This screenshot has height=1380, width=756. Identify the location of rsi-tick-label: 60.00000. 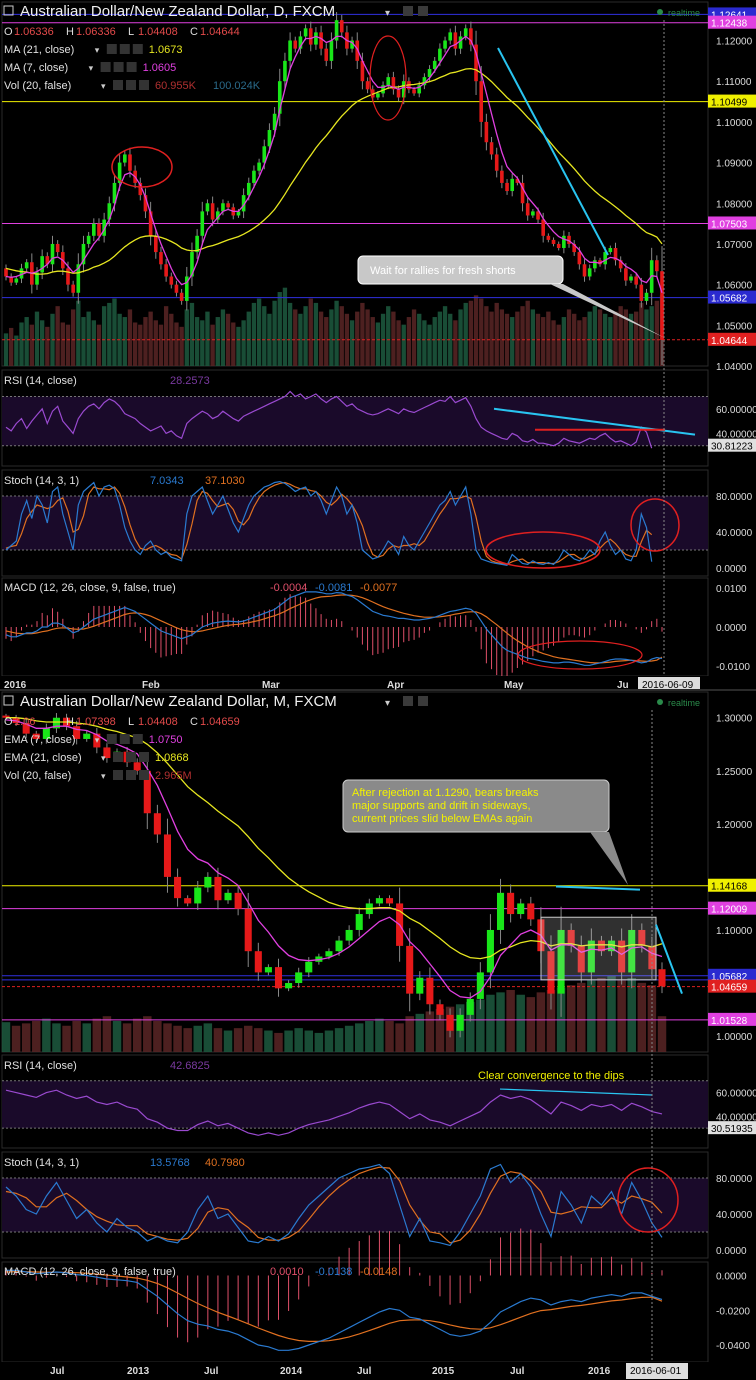
(736, 410).